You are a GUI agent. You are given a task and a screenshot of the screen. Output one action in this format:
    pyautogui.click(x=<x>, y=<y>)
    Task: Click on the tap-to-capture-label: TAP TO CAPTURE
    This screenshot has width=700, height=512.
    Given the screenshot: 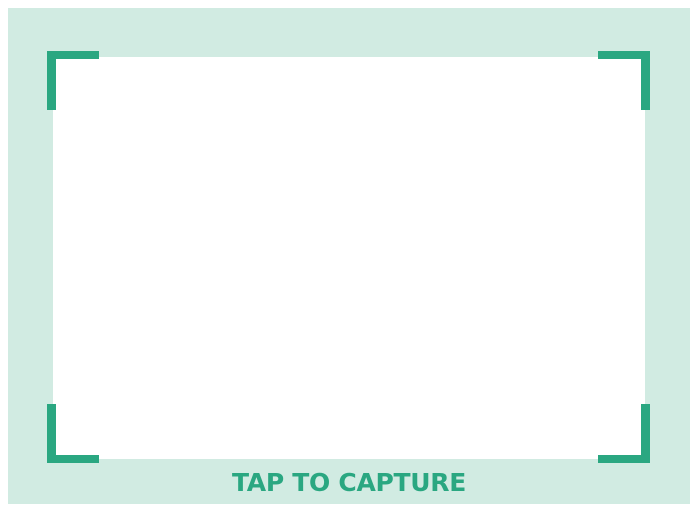 What is the action you would take?
    pyautogui.click(x=349, y=483)
    